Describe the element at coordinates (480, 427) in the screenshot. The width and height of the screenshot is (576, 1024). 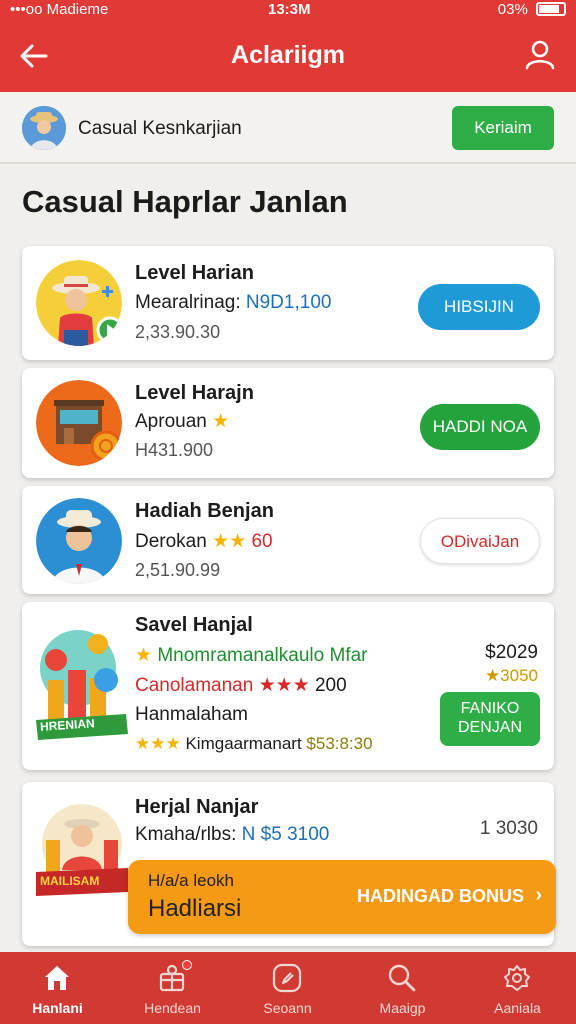
I see `card-cta-button: HADDI NOA` at that location.